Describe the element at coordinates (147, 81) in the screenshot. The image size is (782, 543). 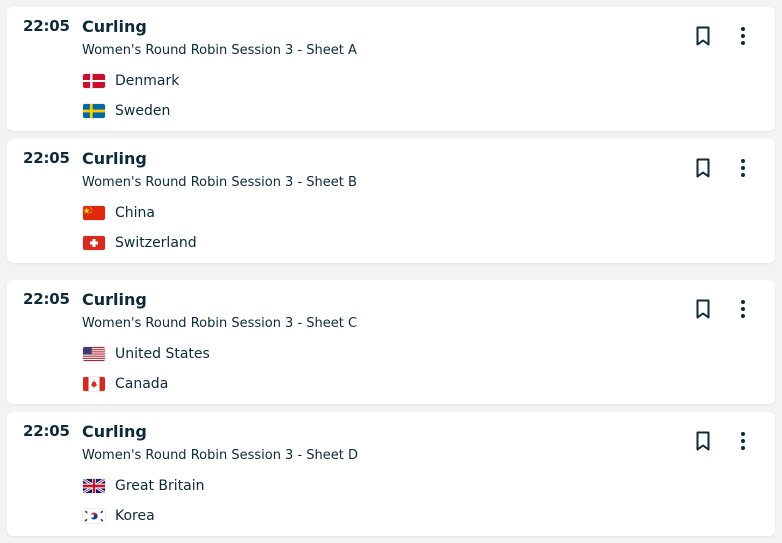
I see `team-name: Denmark` at that location.